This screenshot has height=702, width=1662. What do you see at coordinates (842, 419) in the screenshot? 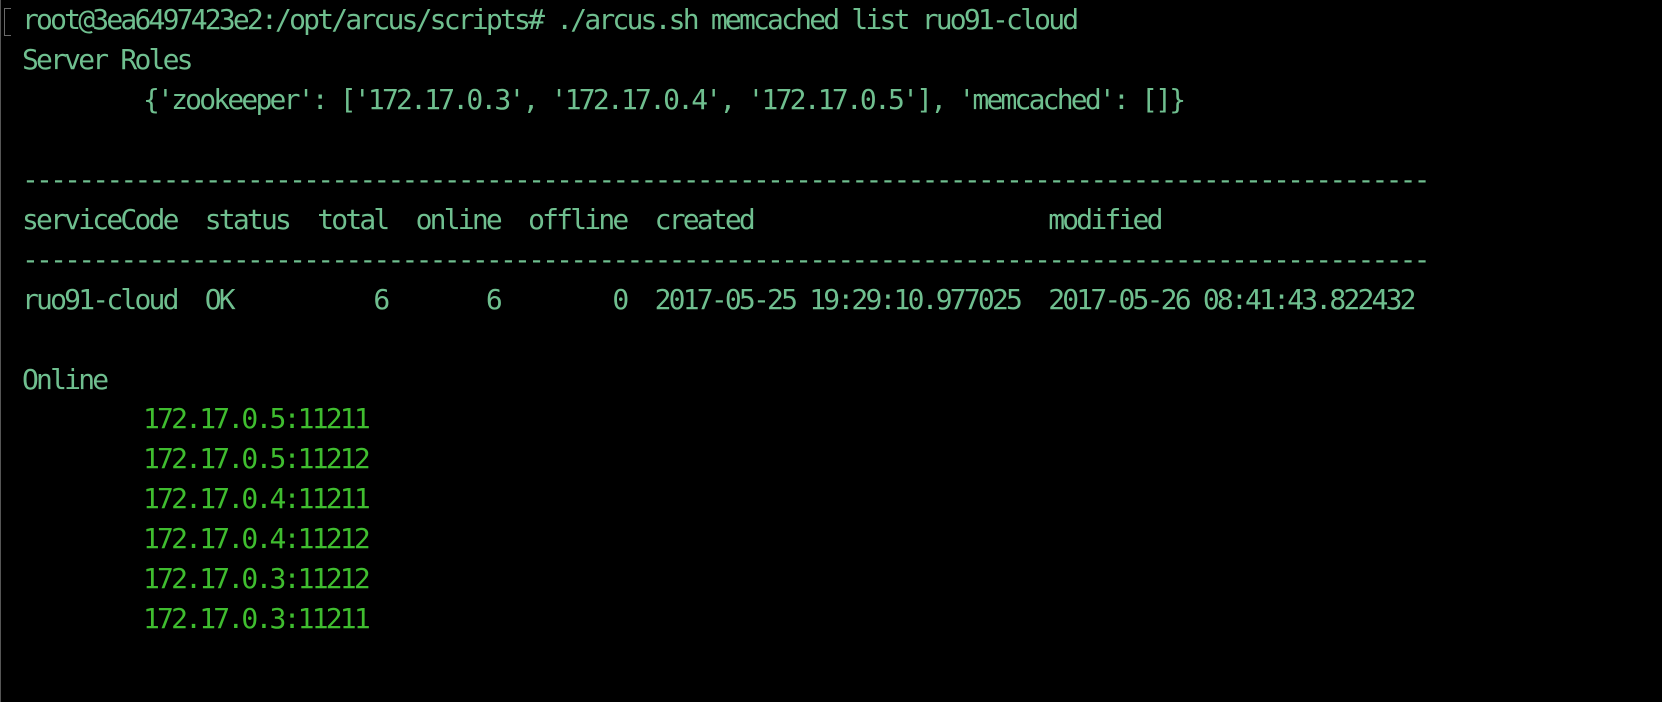
I see `online-server-item: 172.17.0.5:11211` at bounding box center [842, 419].